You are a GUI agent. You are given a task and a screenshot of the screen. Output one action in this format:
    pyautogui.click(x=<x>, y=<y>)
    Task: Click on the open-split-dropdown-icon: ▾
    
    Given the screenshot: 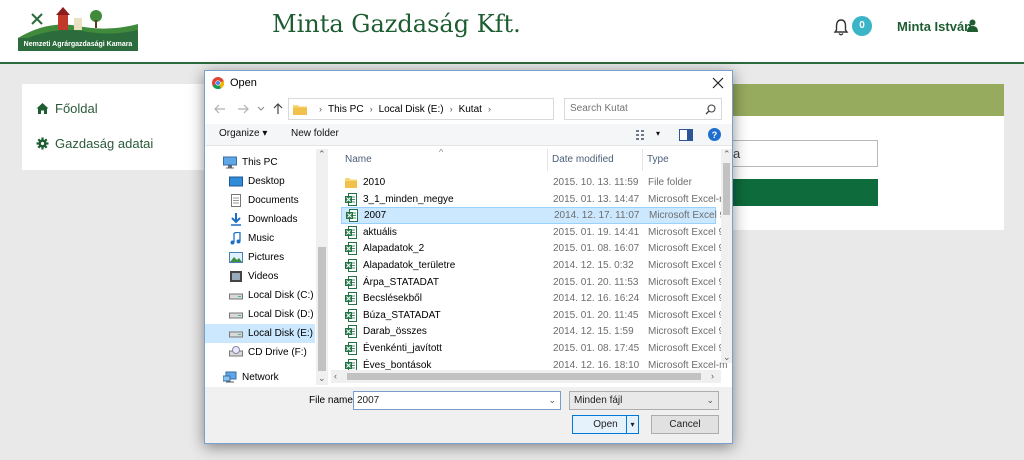 What is the action you would take?
    pyautogui.click(x=632, y=424)
    